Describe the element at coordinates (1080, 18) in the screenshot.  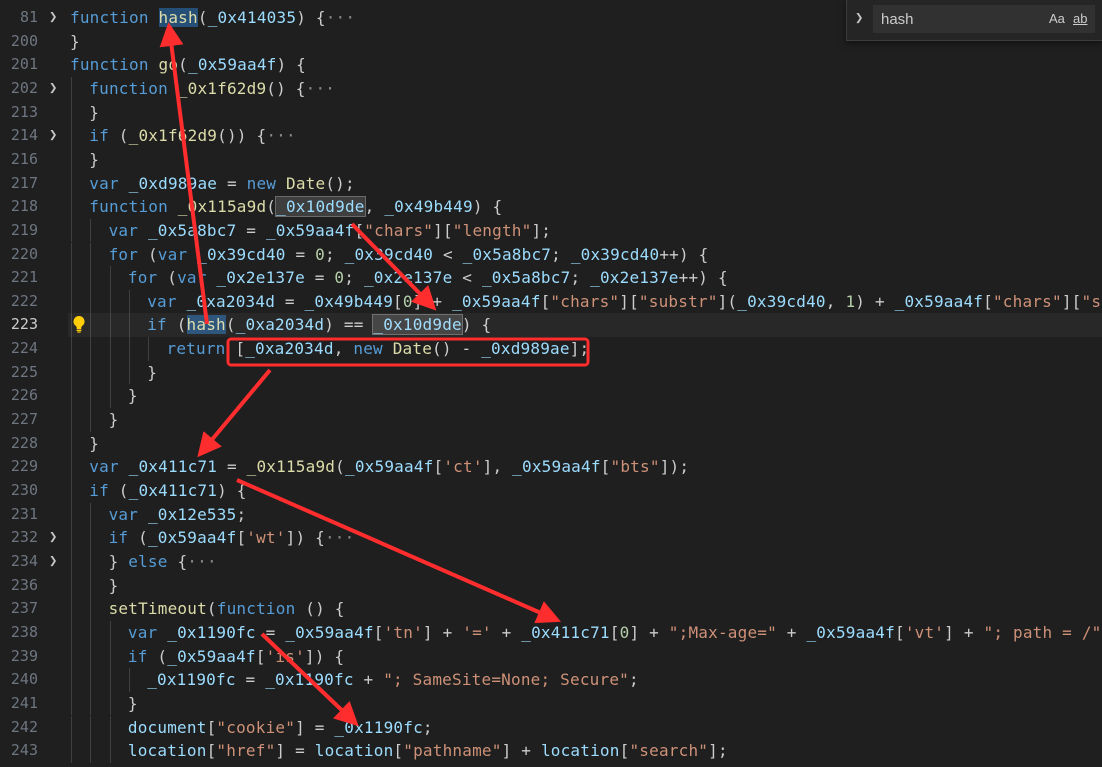
I see `match-whole-word-toggle: ab` at that location.